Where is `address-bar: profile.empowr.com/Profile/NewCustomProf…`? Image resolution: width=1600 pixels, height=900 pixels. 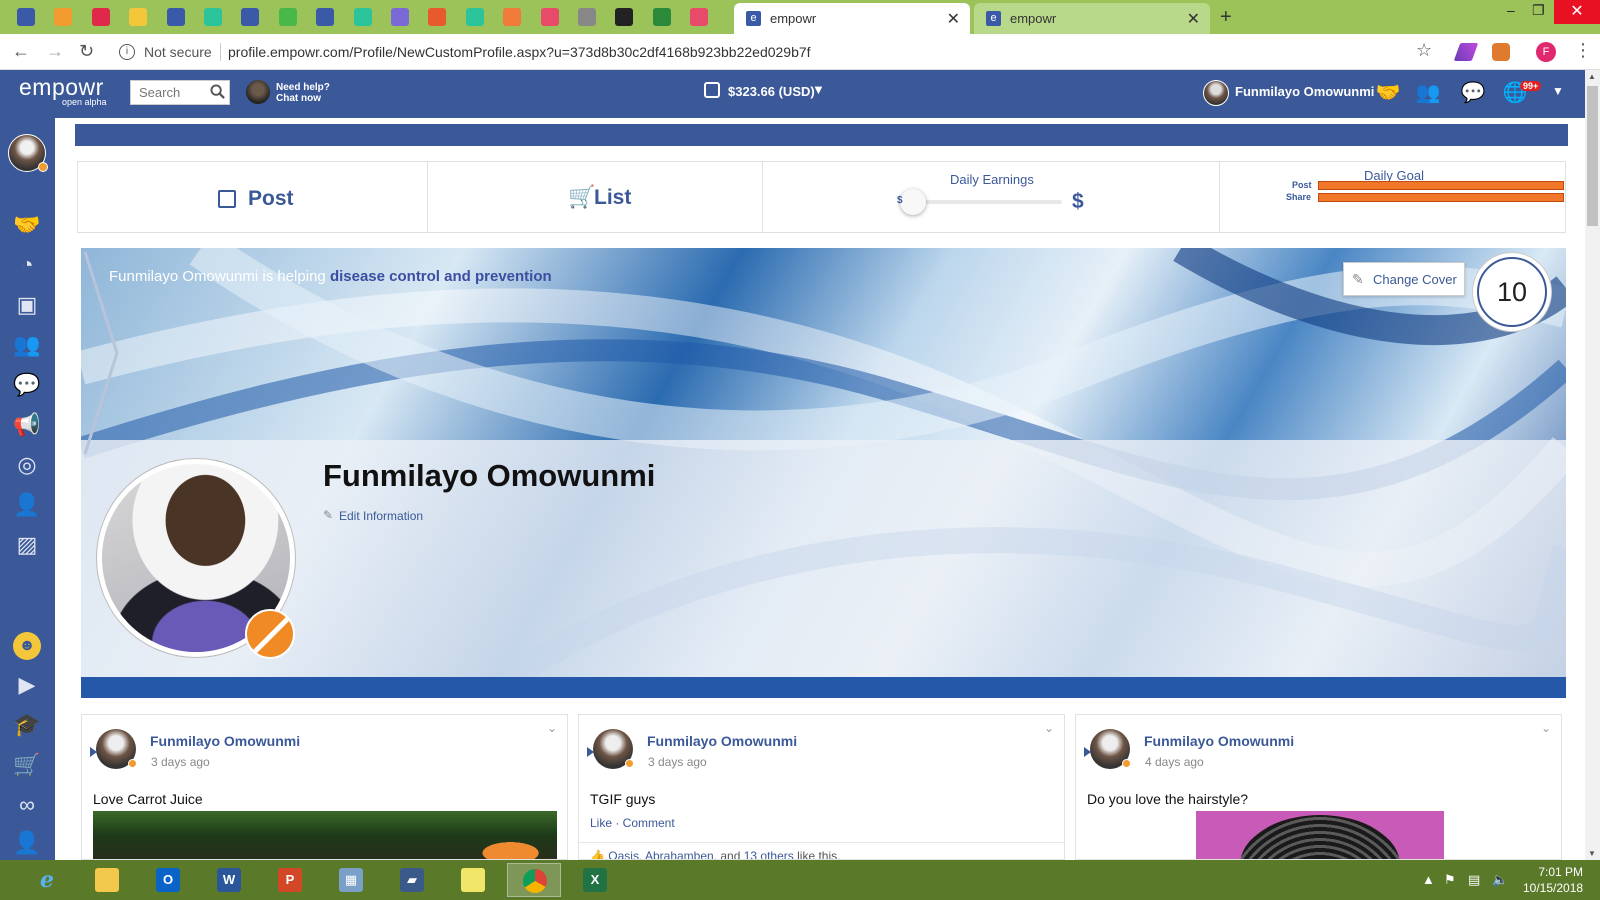 address-bar: profile.empowr.com/Profile/NewCustomProf… is located at coordinates (519, 52).